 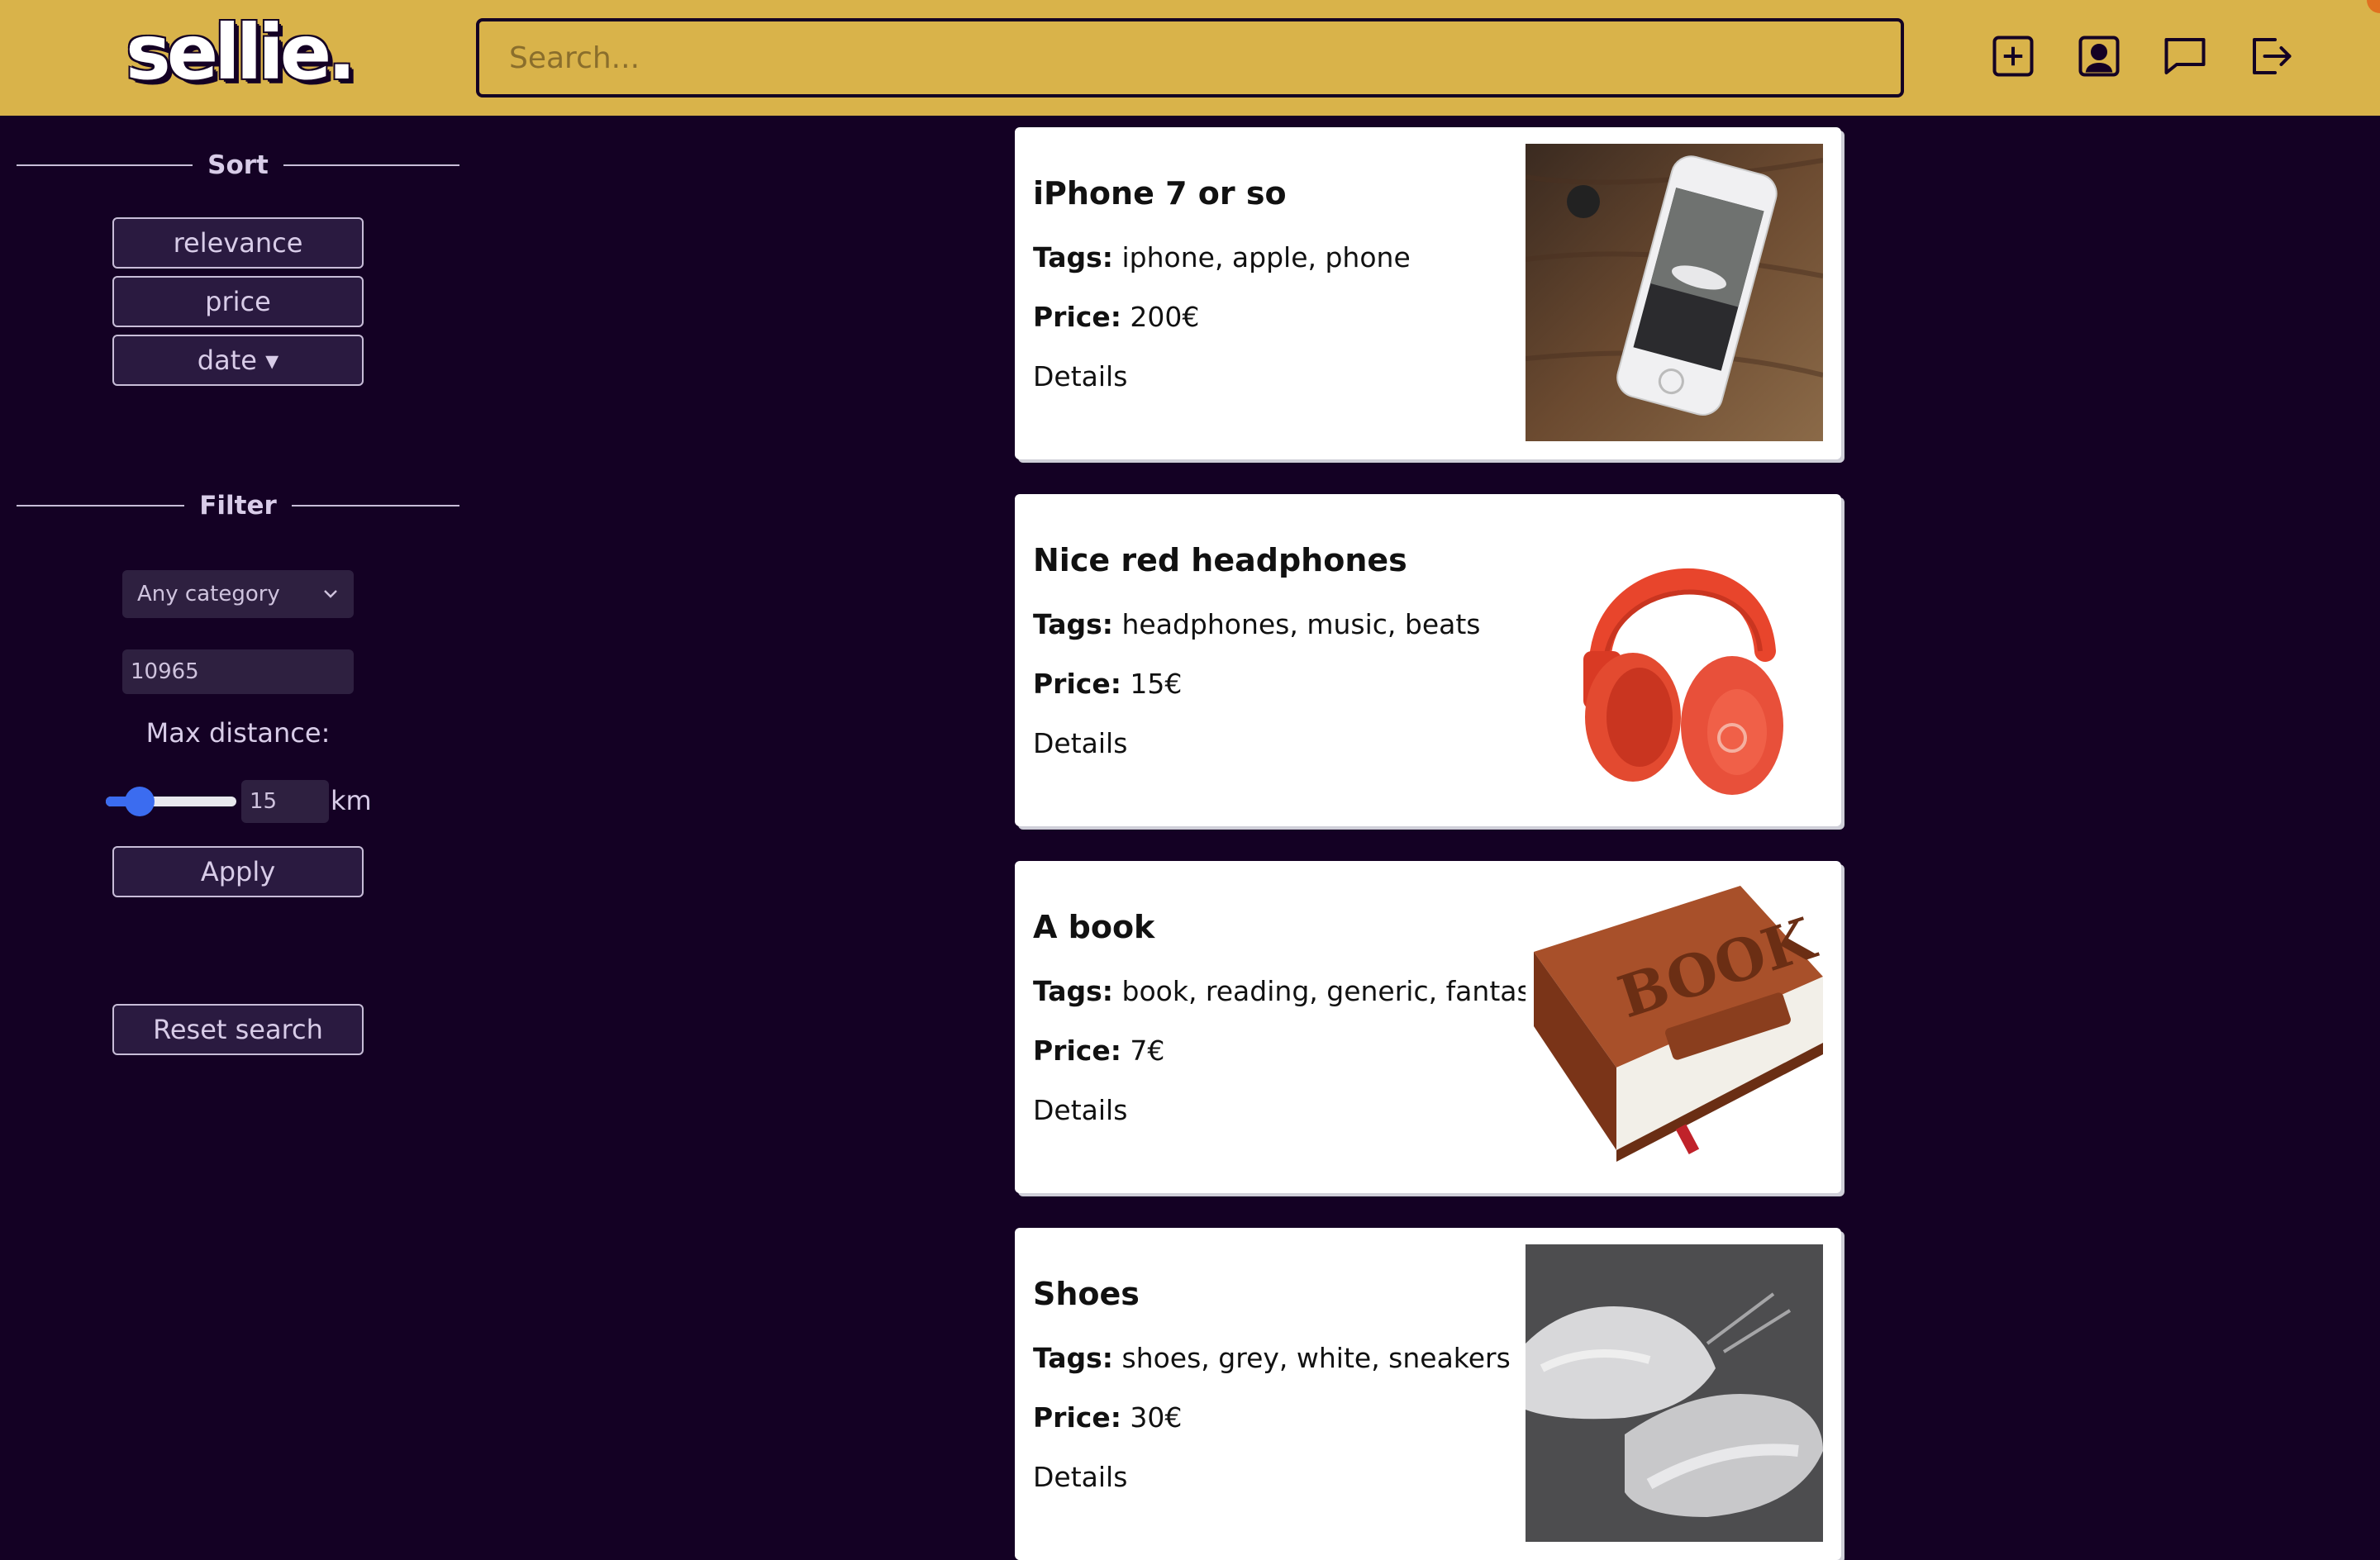 I want to click on listing-price: Price: 7€, so click(x=1098, y=1050).